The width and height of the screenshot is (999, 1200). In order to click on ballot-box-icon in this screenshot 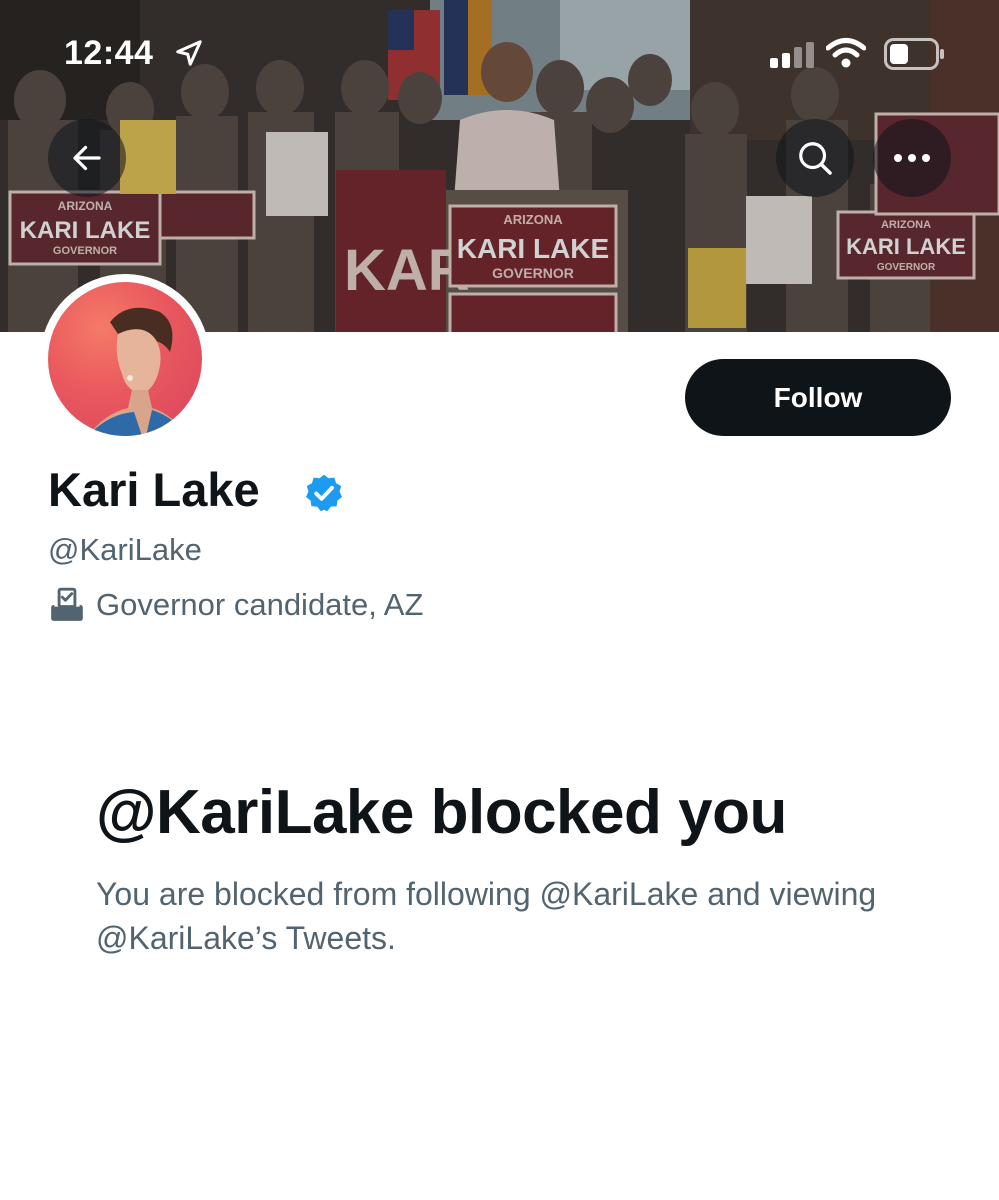, I will do `click(67, 604)`.